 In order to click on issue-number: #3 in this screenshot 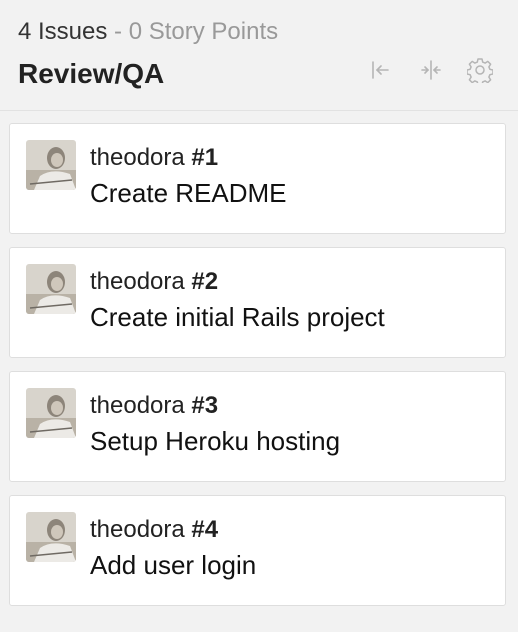, I will do `click(204, 405)`.